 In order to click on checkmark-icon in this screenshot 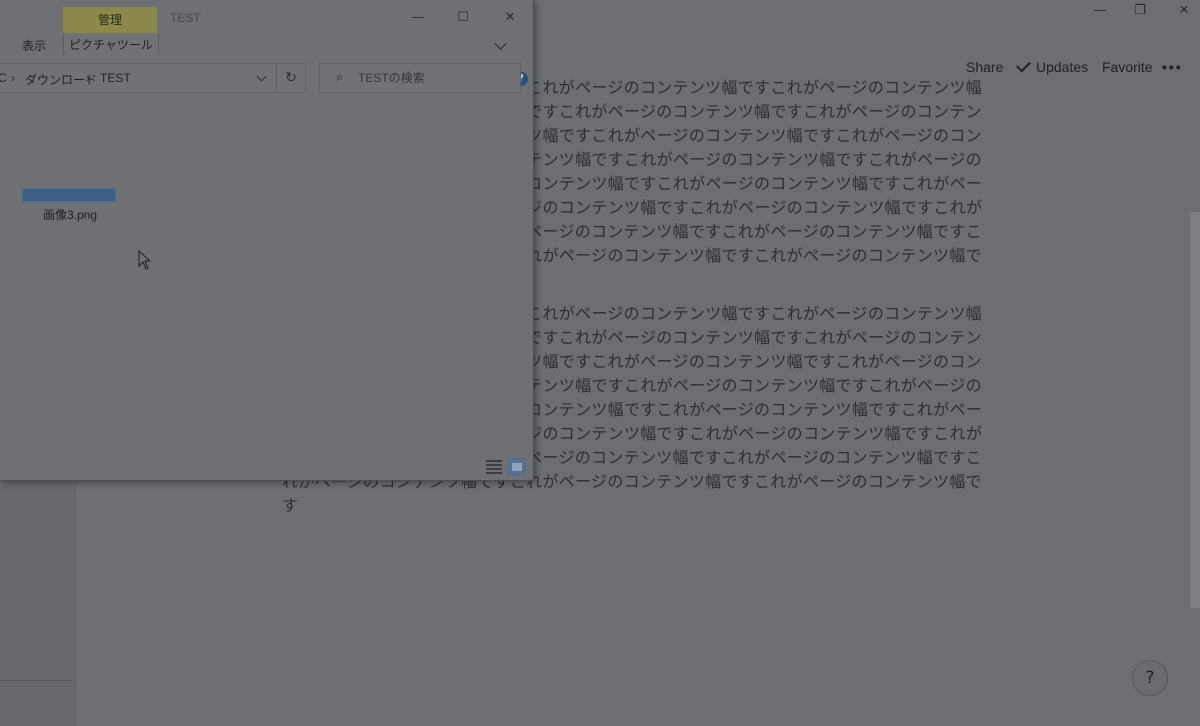, I will do `click(1023, 65)`.